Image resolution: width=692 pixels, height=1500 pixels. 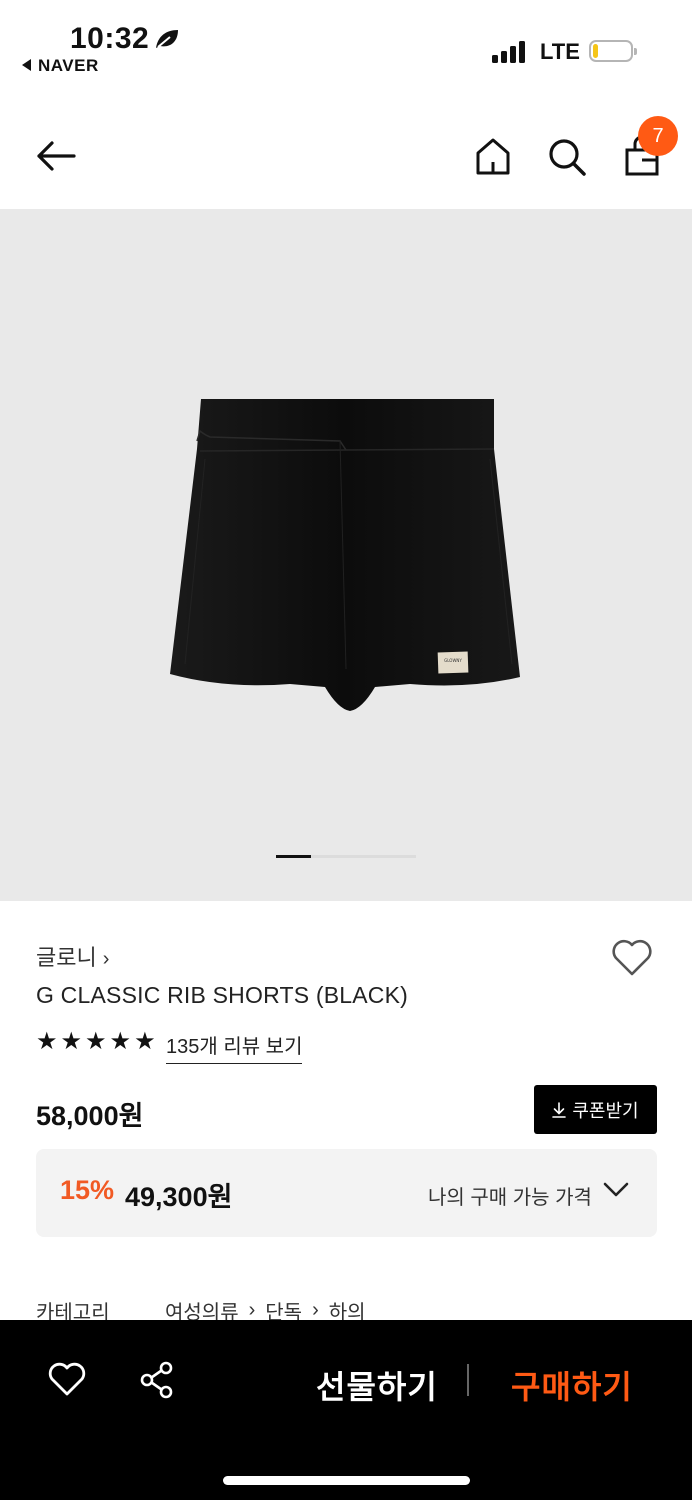 What do you see at coordinates (510, 52) in the screenshot?
I see `signal-icon` at bounding box center [510, 52].